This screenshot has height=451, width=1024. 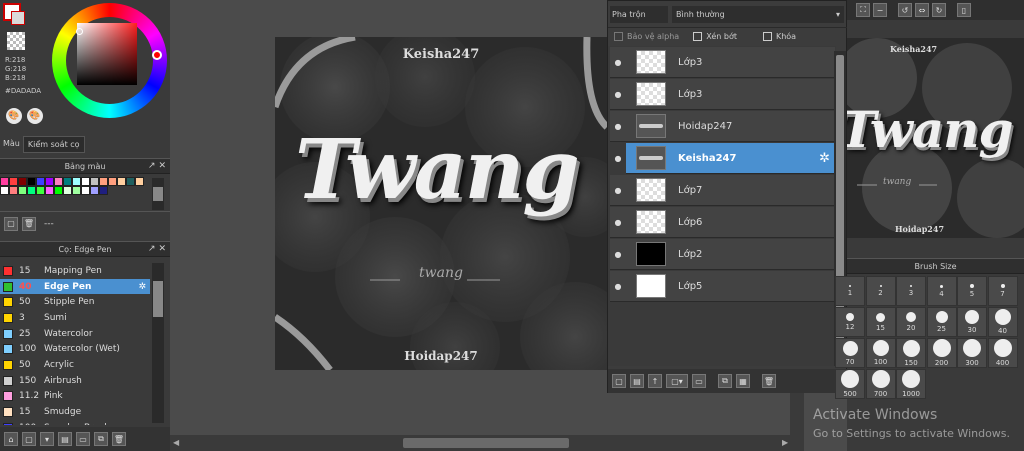 What do you see at coordinates (75, 302) in the screenshot?
I see `brush-item: 50 Stipple Pen` at bounding box center [75, 302].